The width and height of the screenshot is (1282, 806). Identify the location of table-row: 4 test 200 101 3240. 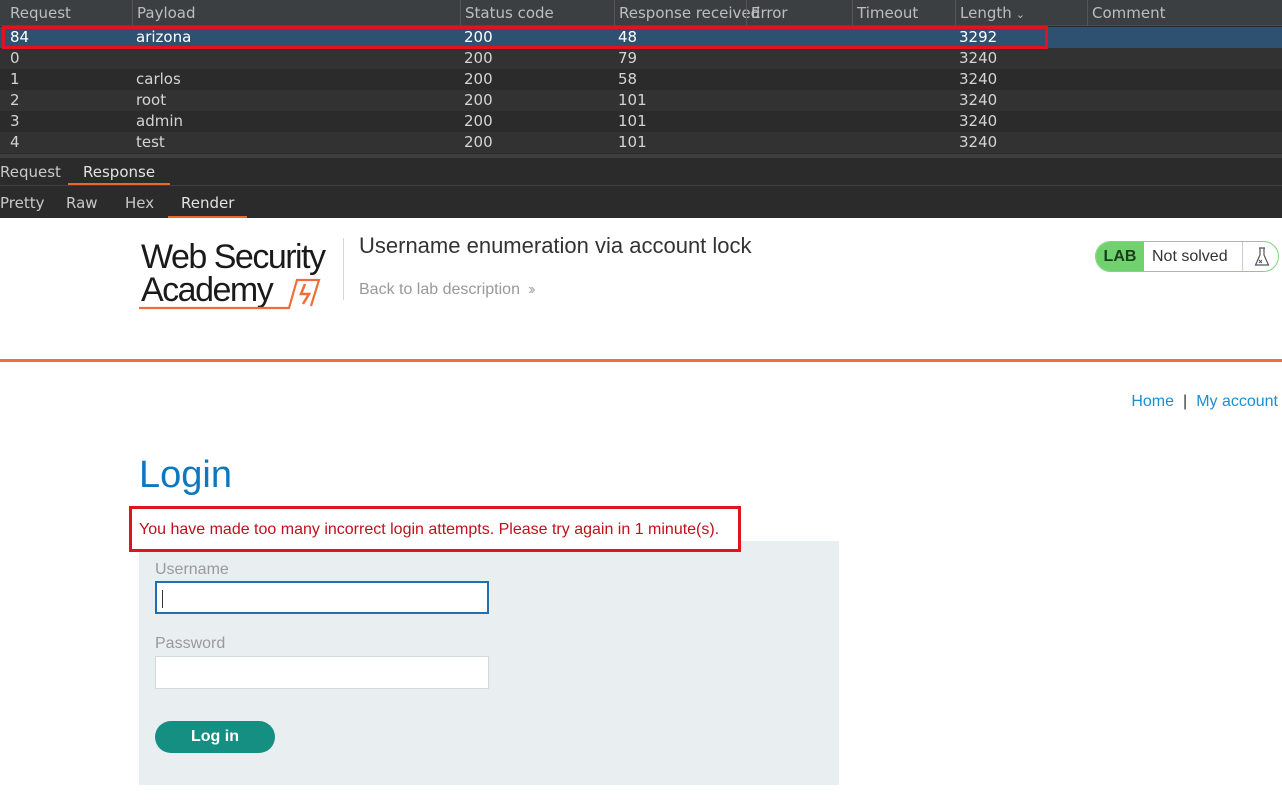
(641, 142).